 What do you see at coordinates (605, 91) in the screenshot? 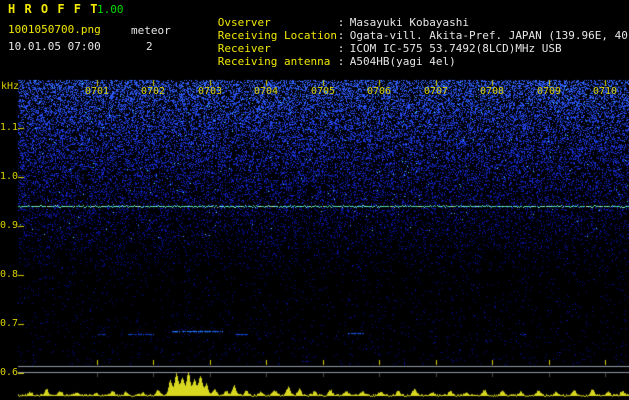
I see `time-label: 0710` at bounding box center [605, 91].